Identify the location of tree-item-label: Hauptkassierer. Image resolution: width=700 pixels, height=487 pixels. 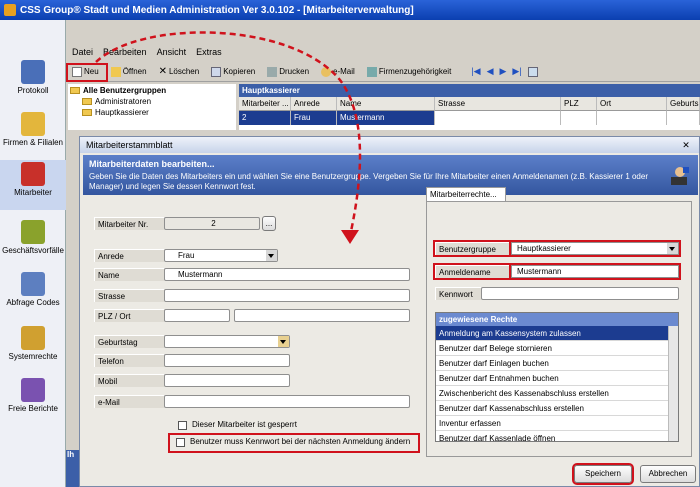
(122, 112).